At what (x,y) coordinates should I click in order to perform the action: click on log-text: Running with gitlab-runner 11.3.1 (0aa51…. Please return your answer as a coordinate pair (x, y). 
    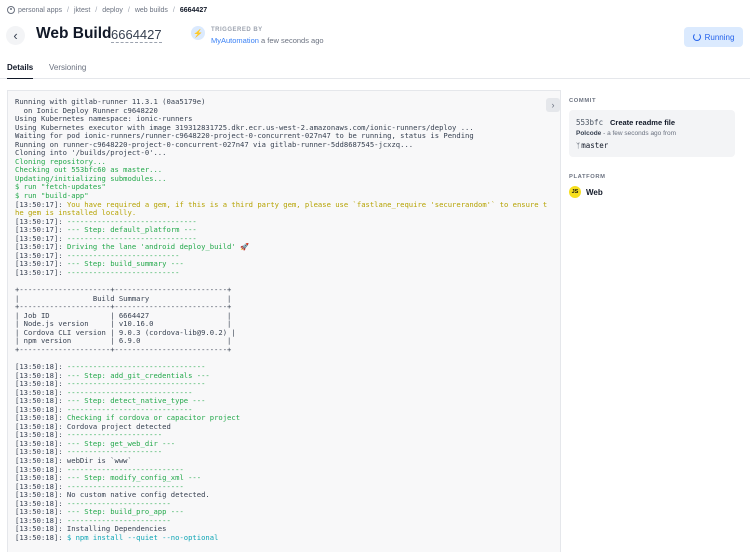
    Looking at the image, I should click on (110, 102).